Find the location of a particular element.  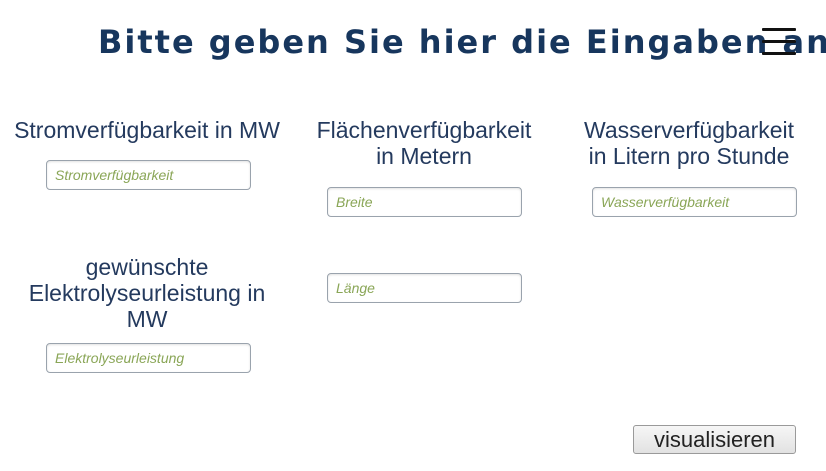

laenge-input is located at coordinates (424, 288).